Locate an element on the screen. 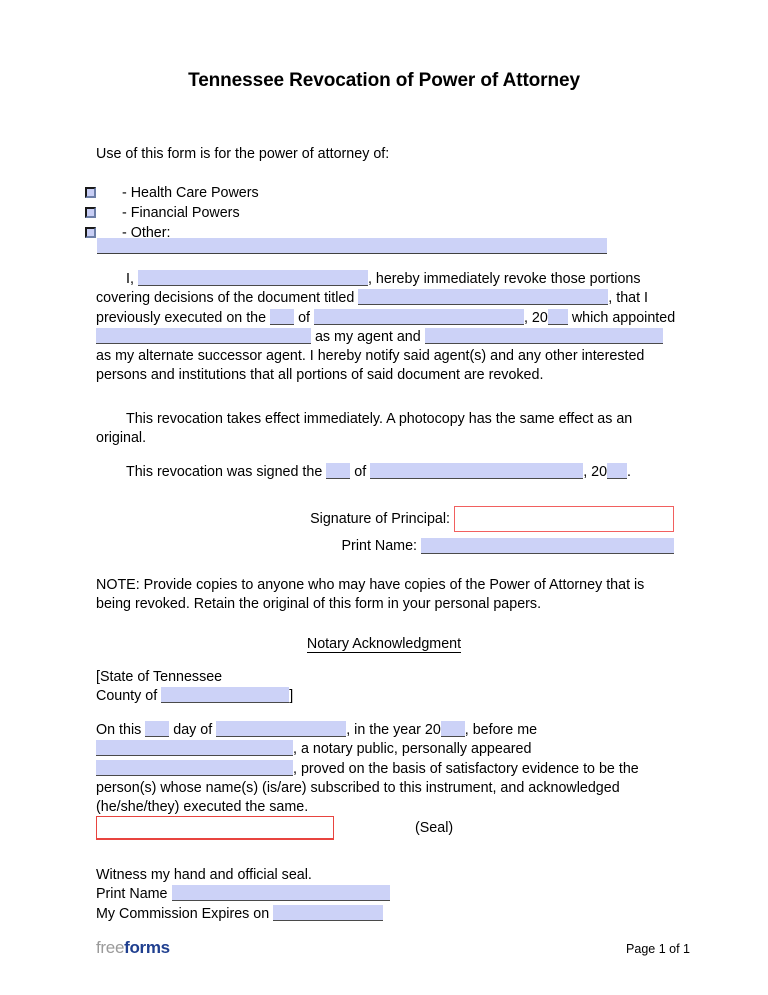 This screenshot has width=768, height=995. freeforms-logo: freeforms is located at coordinates (133, 948).